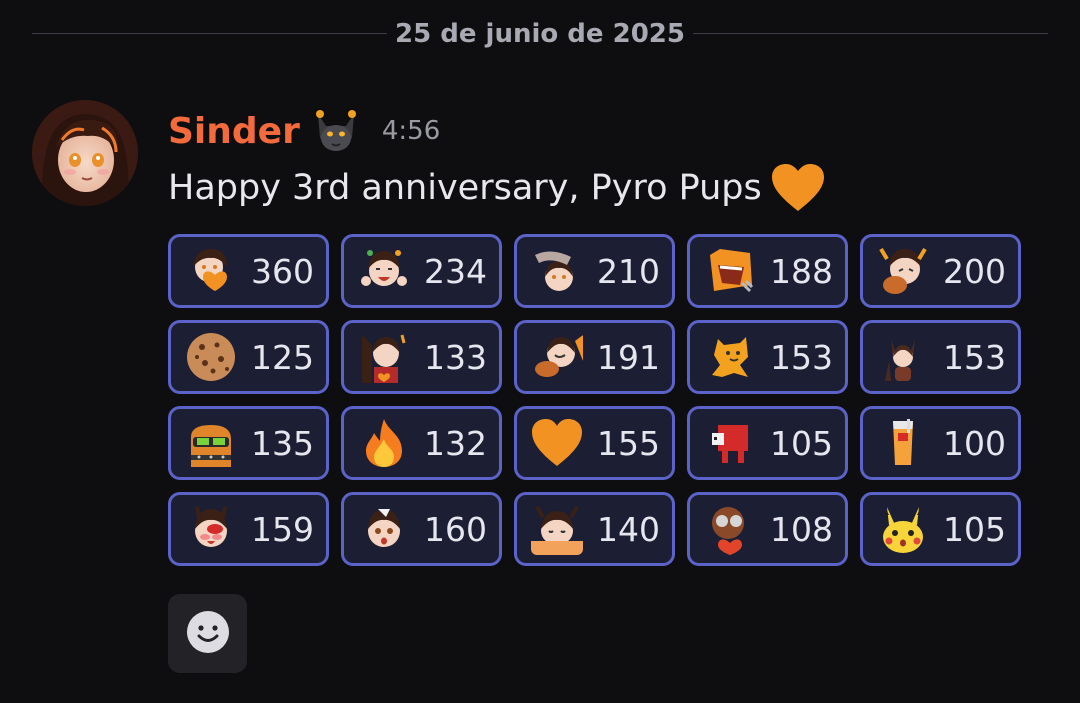 The image size is (1080, 703). What do you see at coordinates (282, 443) in the screenshot?
I see `reaction-count: 135` at bounding box center [282, 443].